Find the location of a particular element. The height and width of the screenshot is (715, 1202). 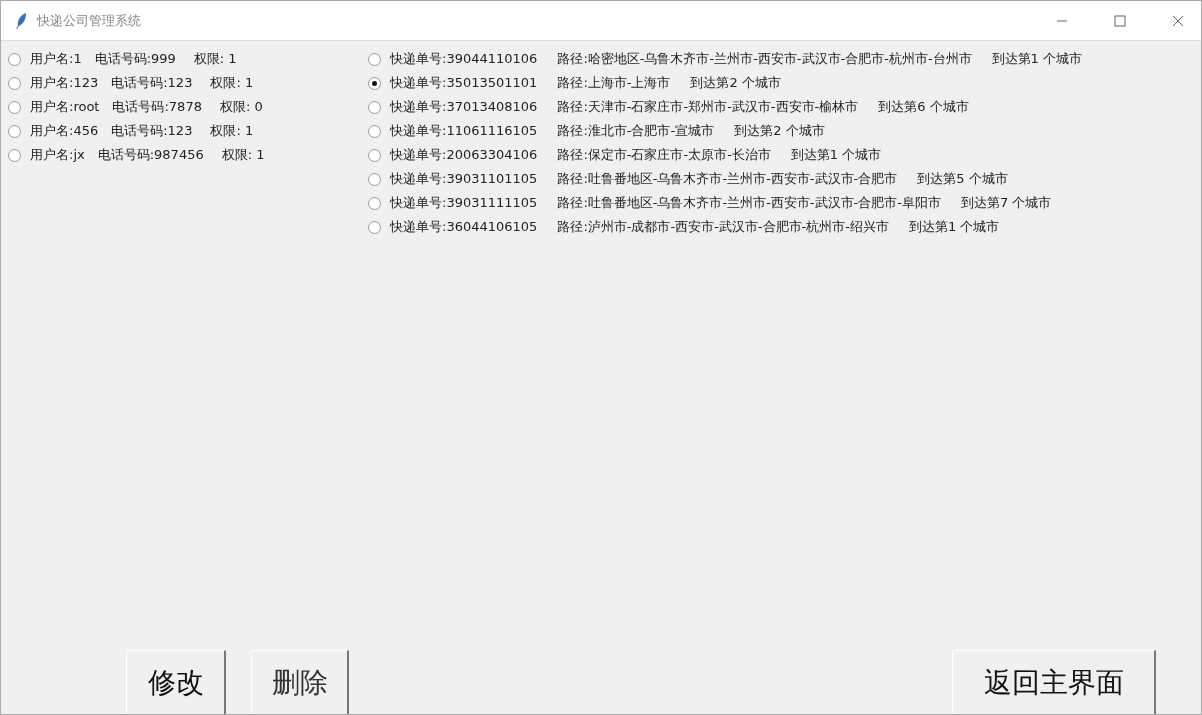

route-label: 路径:上海市-上海市 is located at coordinates (614, 83).